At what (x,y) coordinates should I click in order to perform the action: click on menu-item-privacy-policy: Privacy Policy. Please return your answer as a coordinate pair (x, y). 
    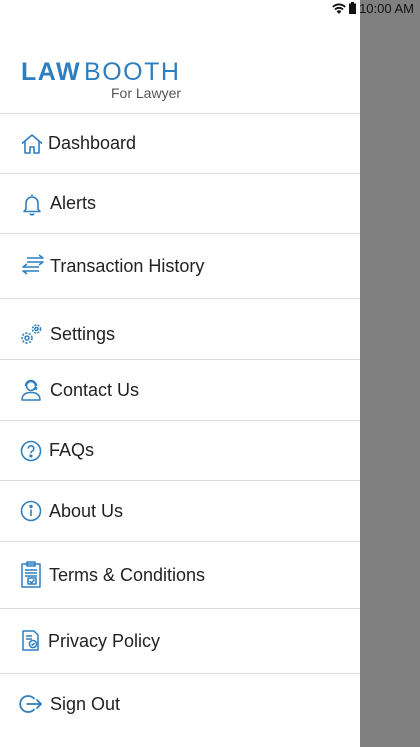
    Looking at the image, I should click on (180, 641).